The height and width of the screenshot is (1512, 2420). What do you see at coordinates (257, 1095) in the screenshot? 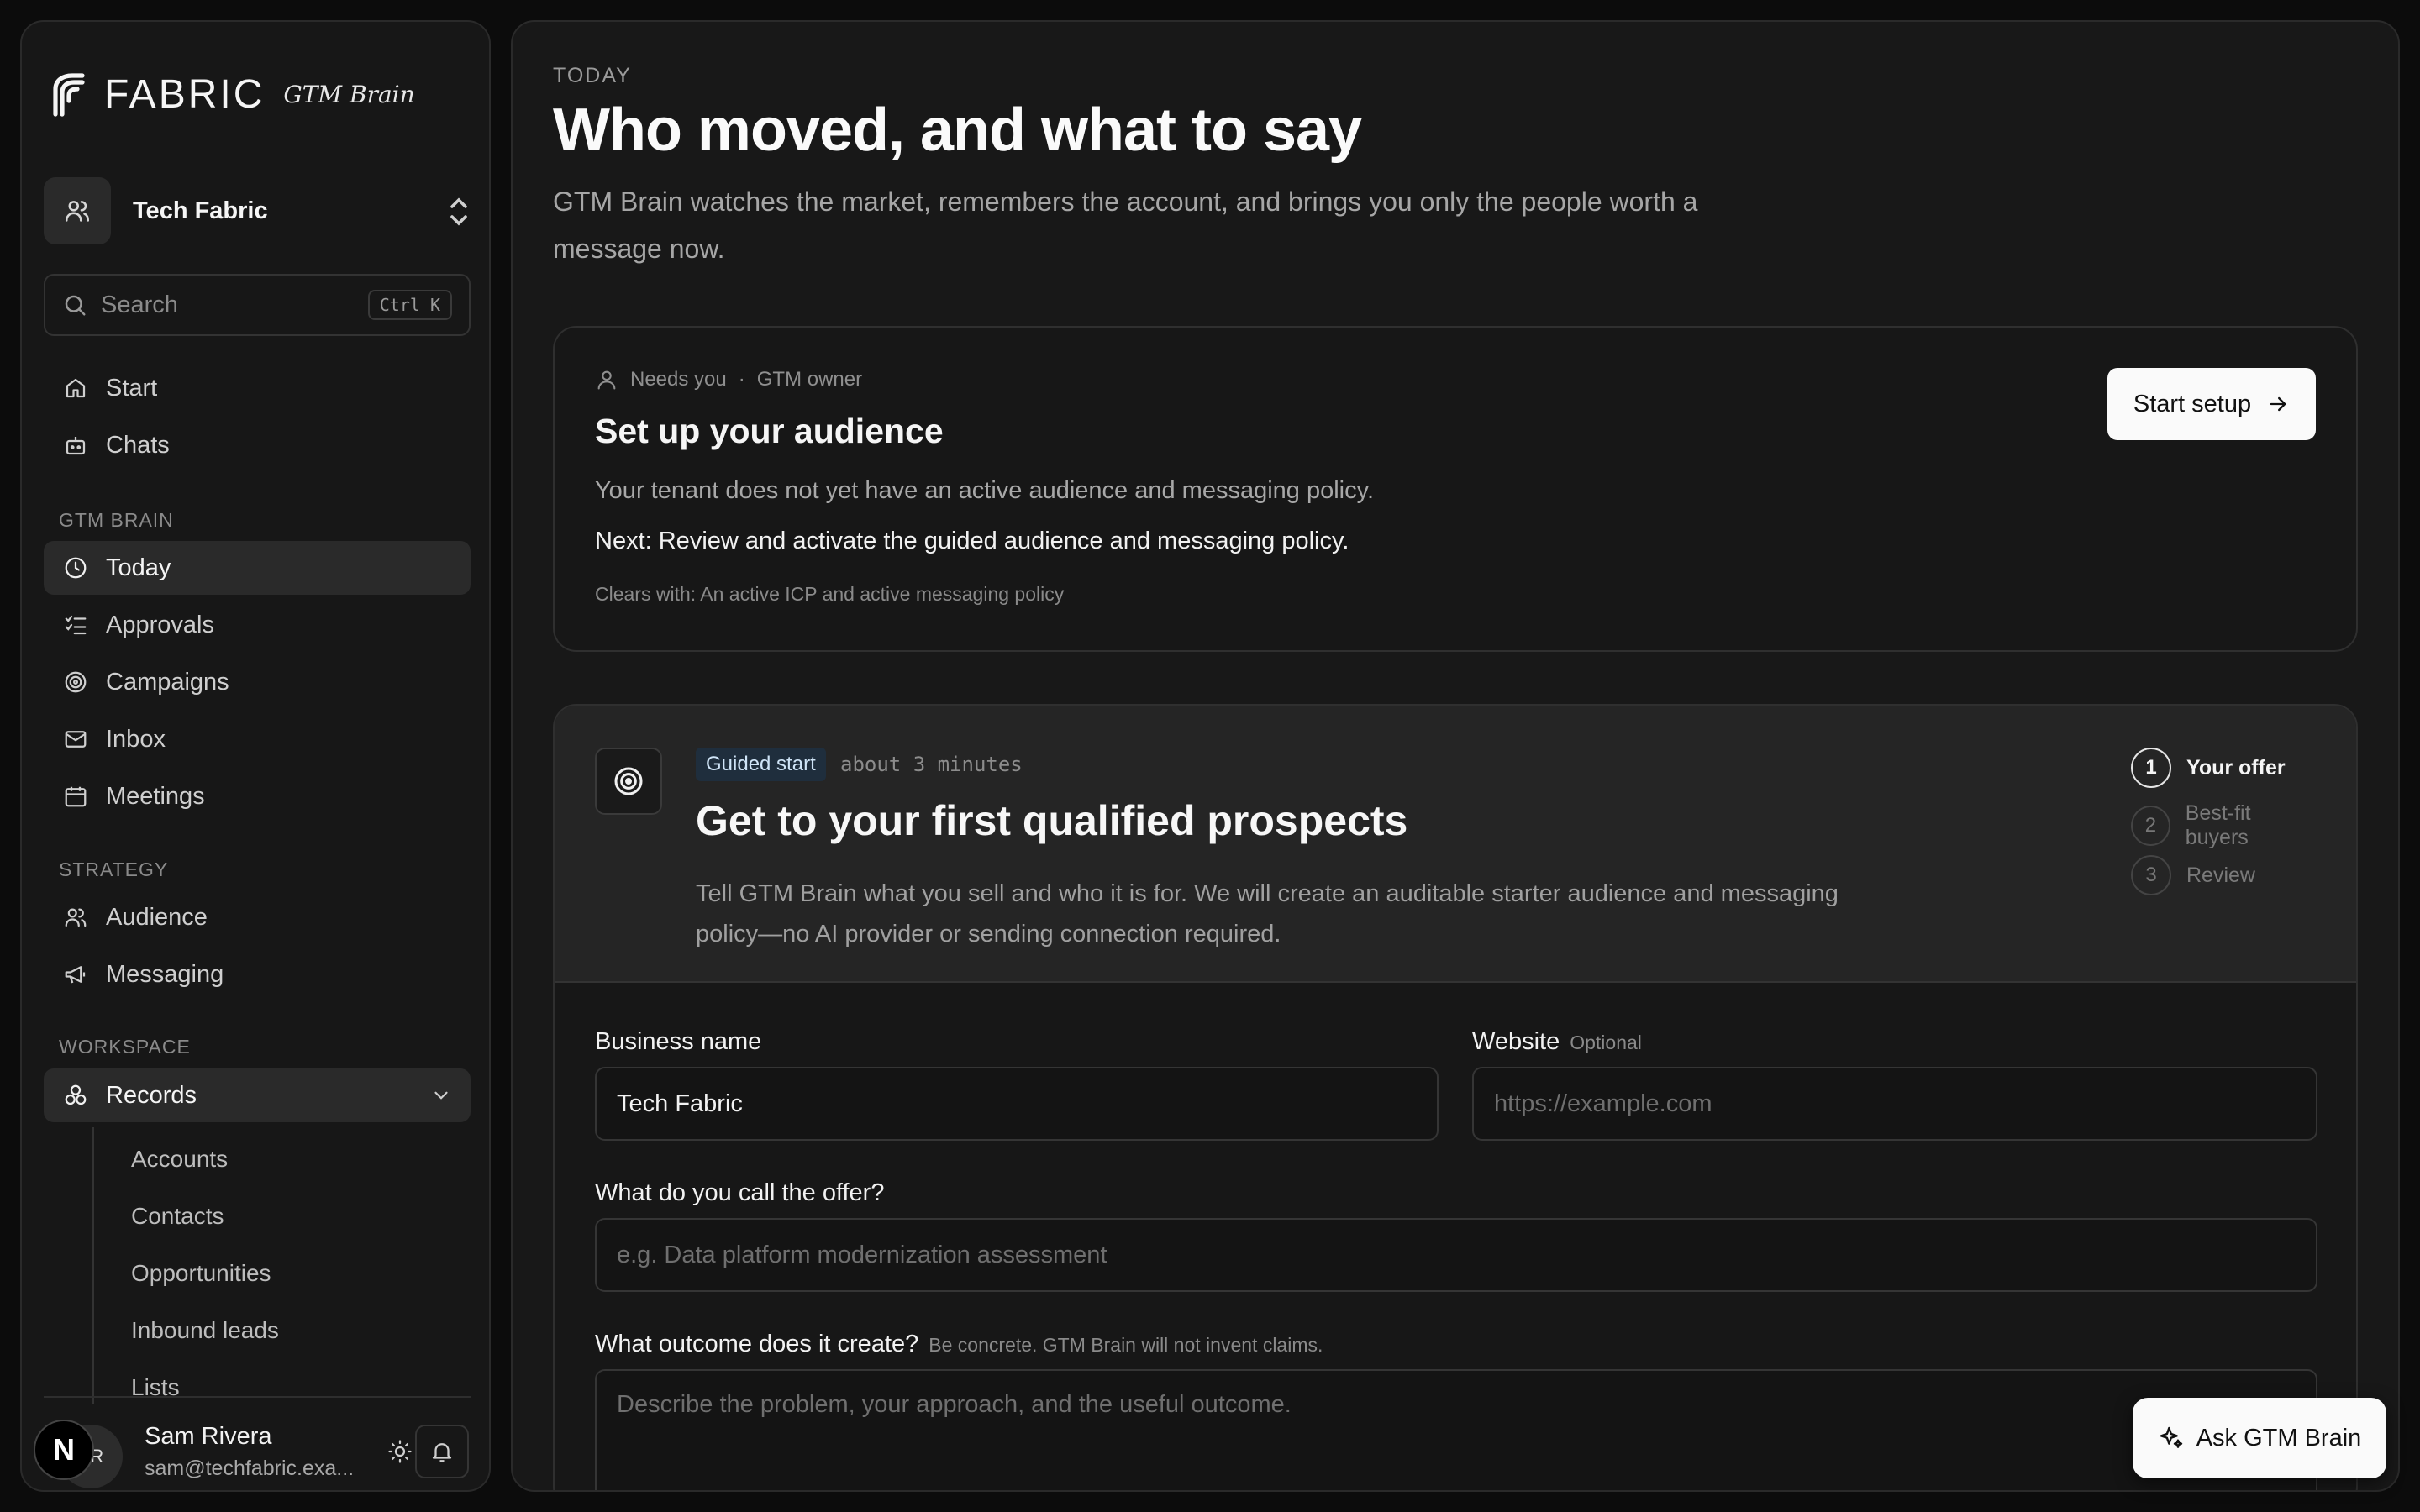
I see `nav-item-records: Records` at bounding box center [257, 1095].